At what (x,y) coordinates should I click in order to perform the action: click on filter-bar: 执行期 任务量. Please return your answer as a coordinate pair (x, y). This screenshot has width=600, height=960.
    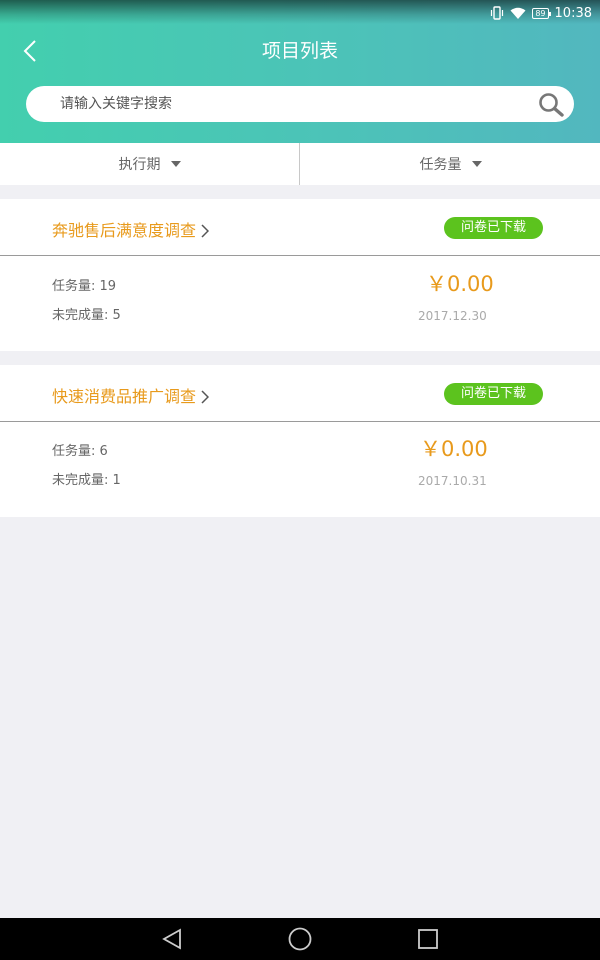
    Looking at the image, I should click on (300, 164).